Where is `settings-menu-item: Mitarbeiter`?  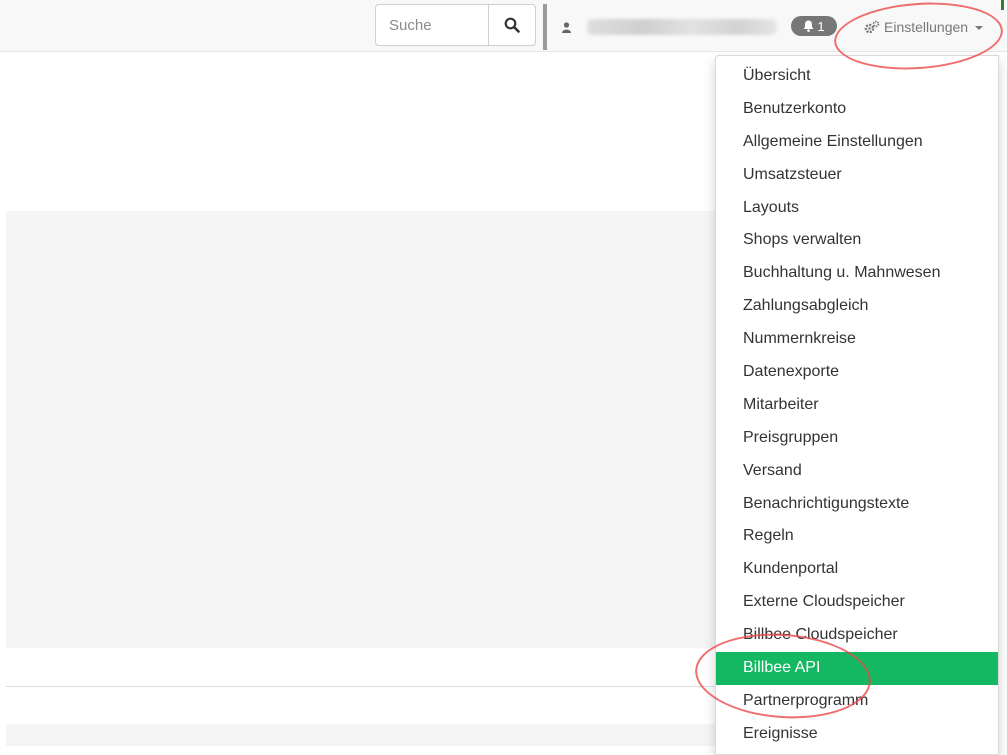 settings-menu-item: Mitarbeiter is located at coordinates (857, 405).